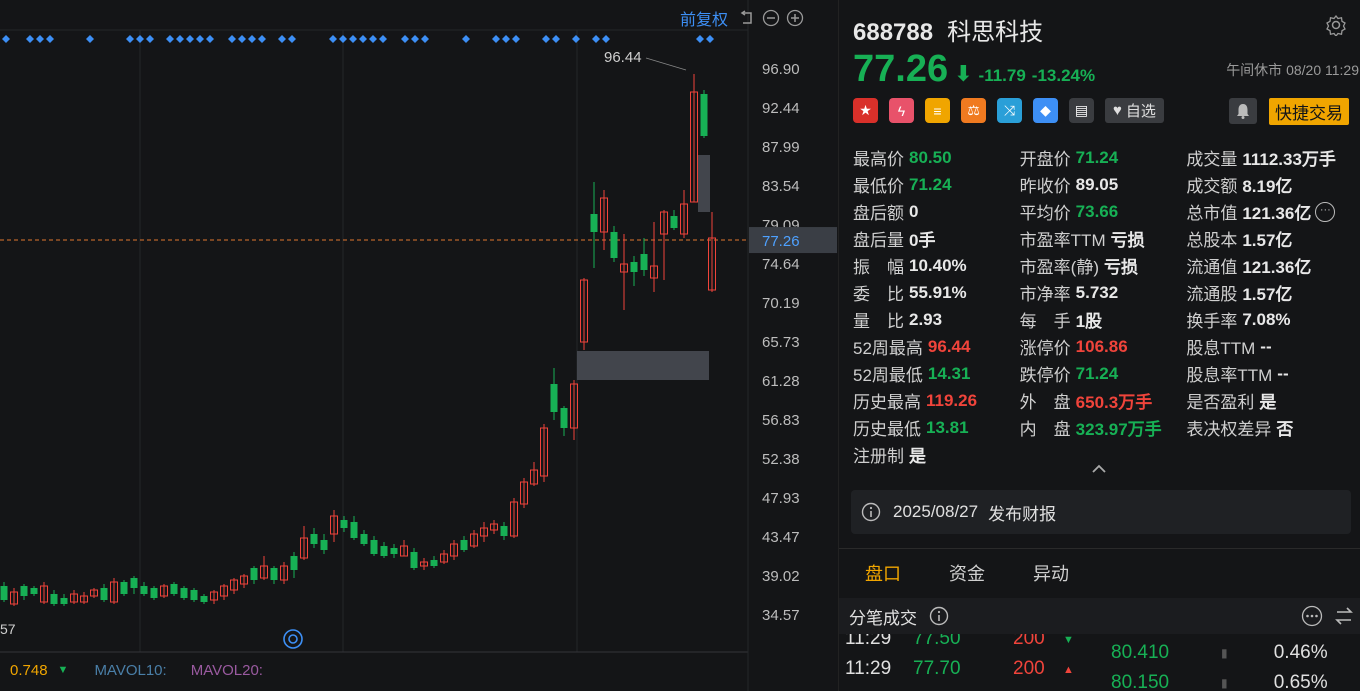 Image resolution: width=1360 pixels, height=691 pixels. Describe the element at coordinates (1101, 512) in the screenshot. I see `earnings-notice: 2025/08/27 发布财报` at that location.